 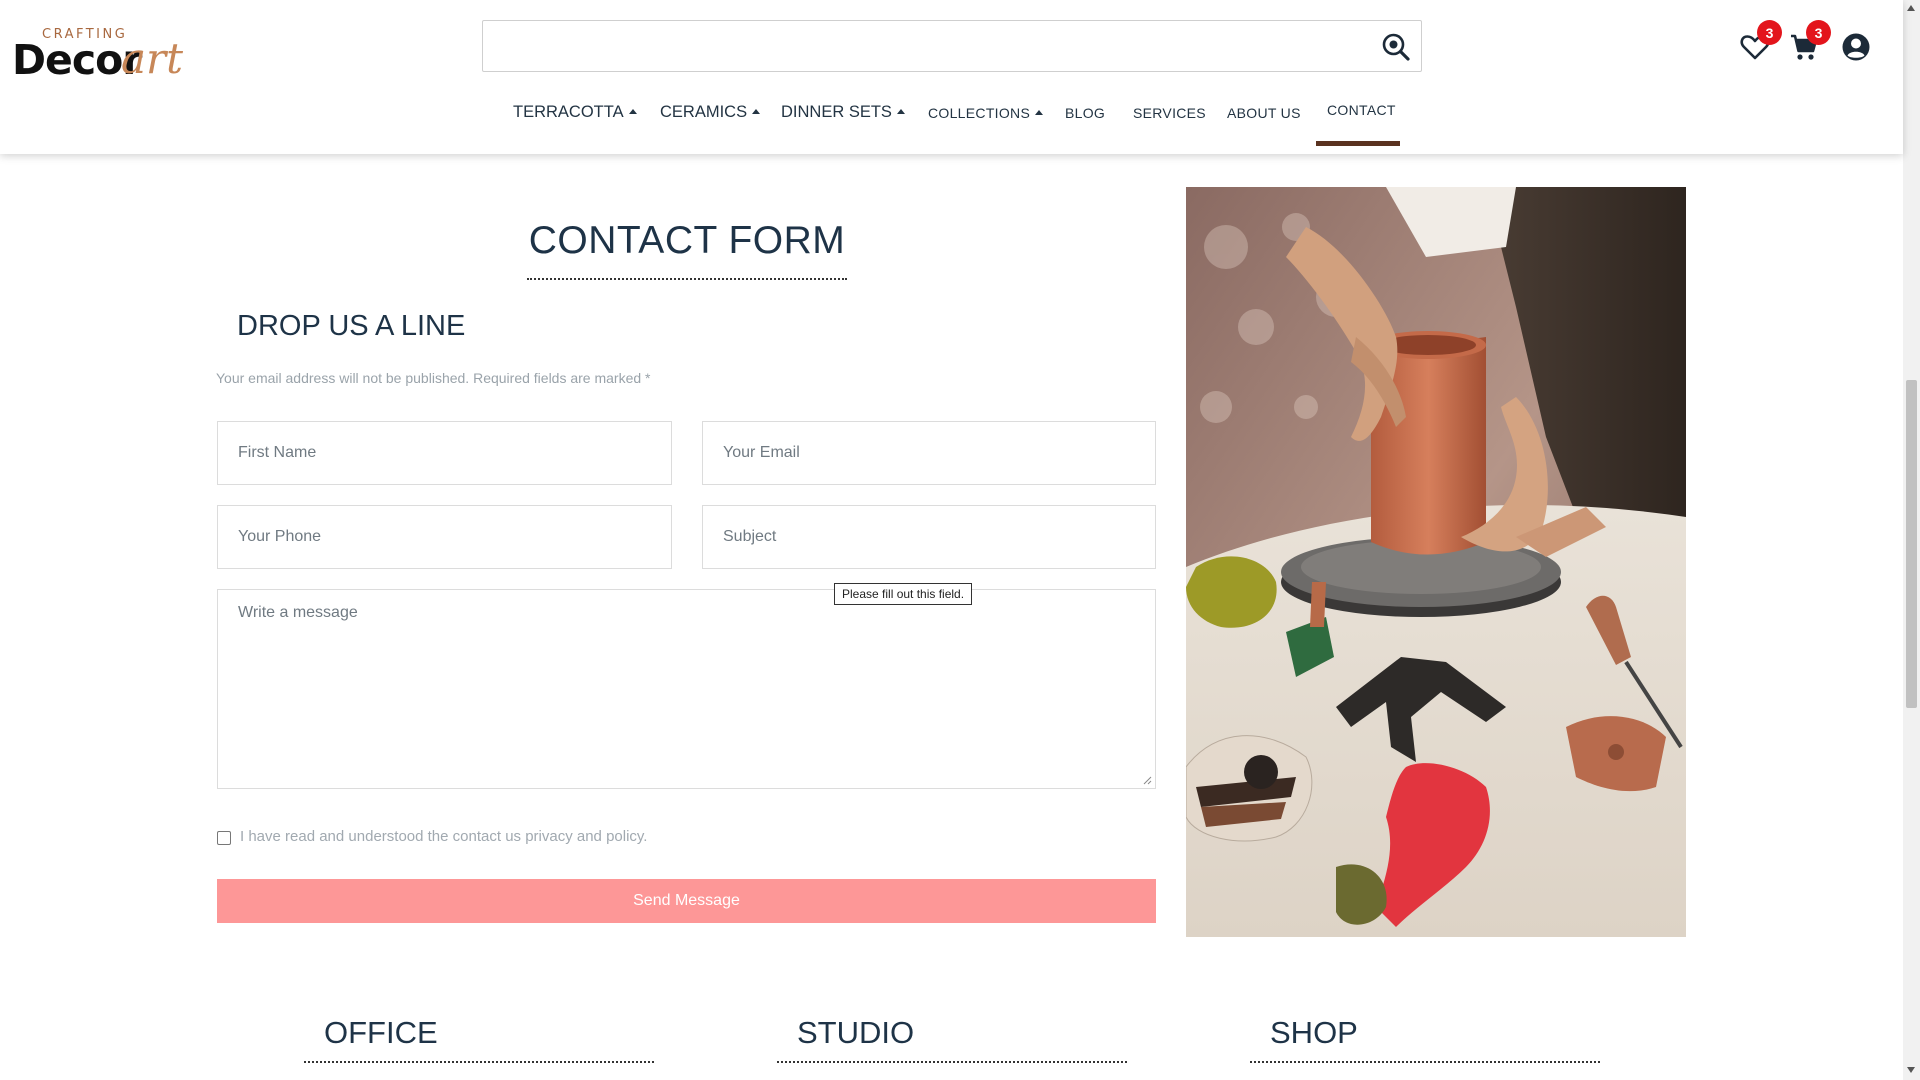 I want to click on message-placeholder: Write a message, so click(x=298, y=612).